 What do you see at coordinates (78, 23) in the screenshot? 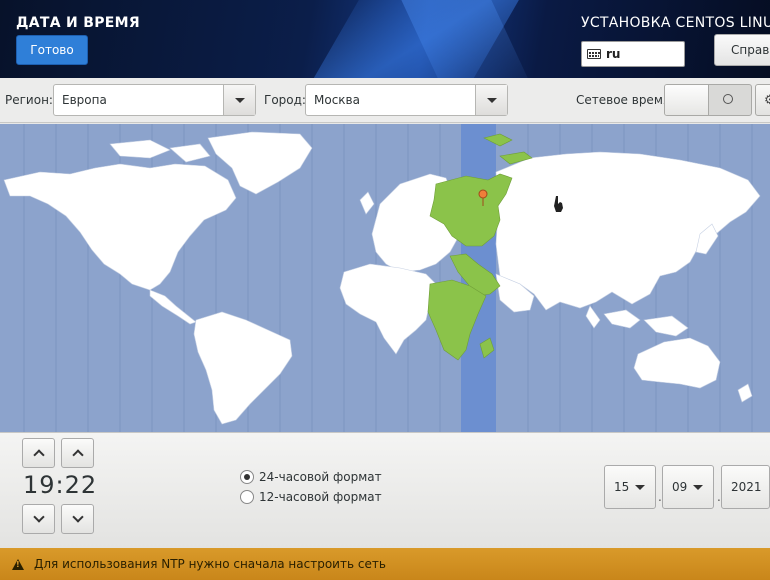
I see `page-title: ДАТА И ВРЕМЯ` at bounding box center [78, 23].